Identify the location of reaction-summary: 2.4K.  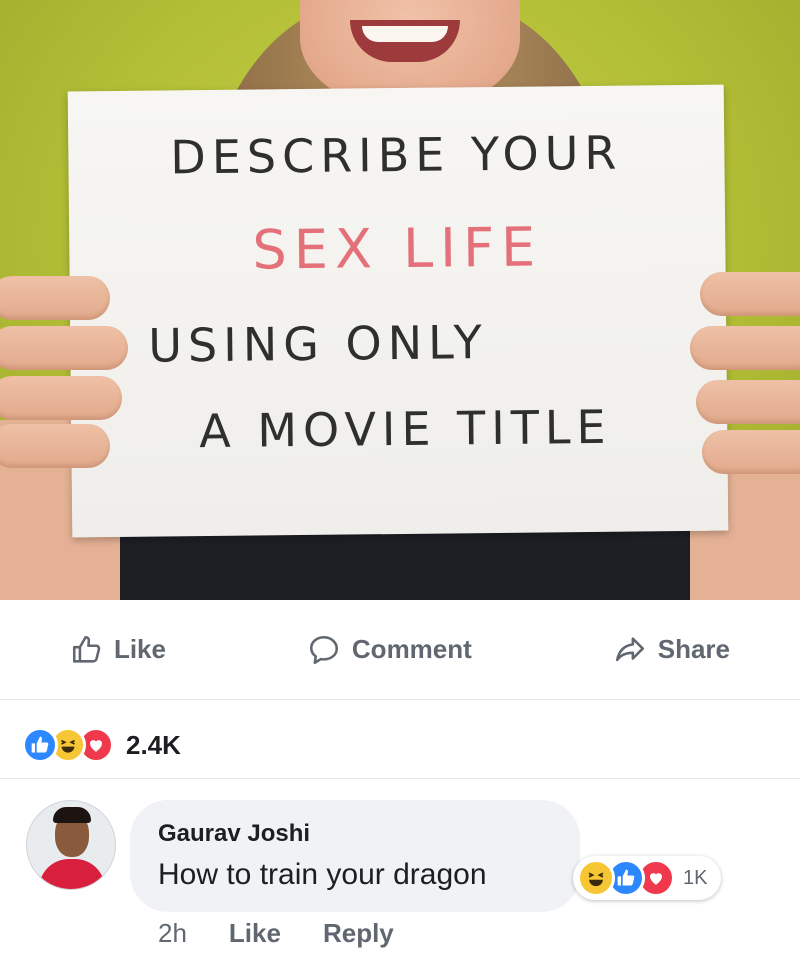
(101, 745).